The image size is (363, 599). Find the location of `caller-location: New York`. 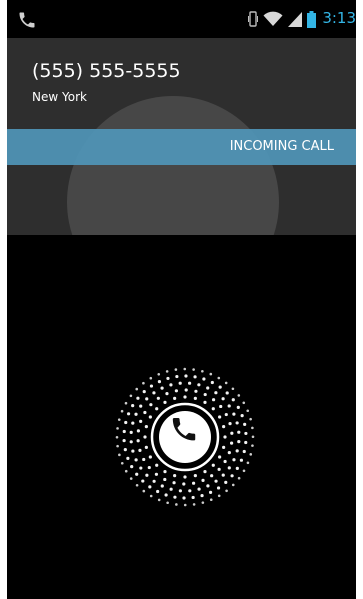

caller-location: New York is located at coordinates (59, 97).